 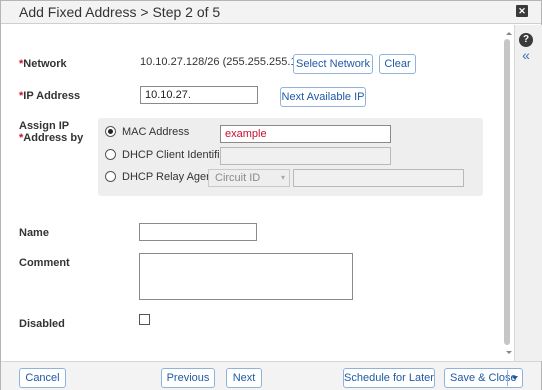 I want to click on name-label: Name, so click(x=34, y=233).